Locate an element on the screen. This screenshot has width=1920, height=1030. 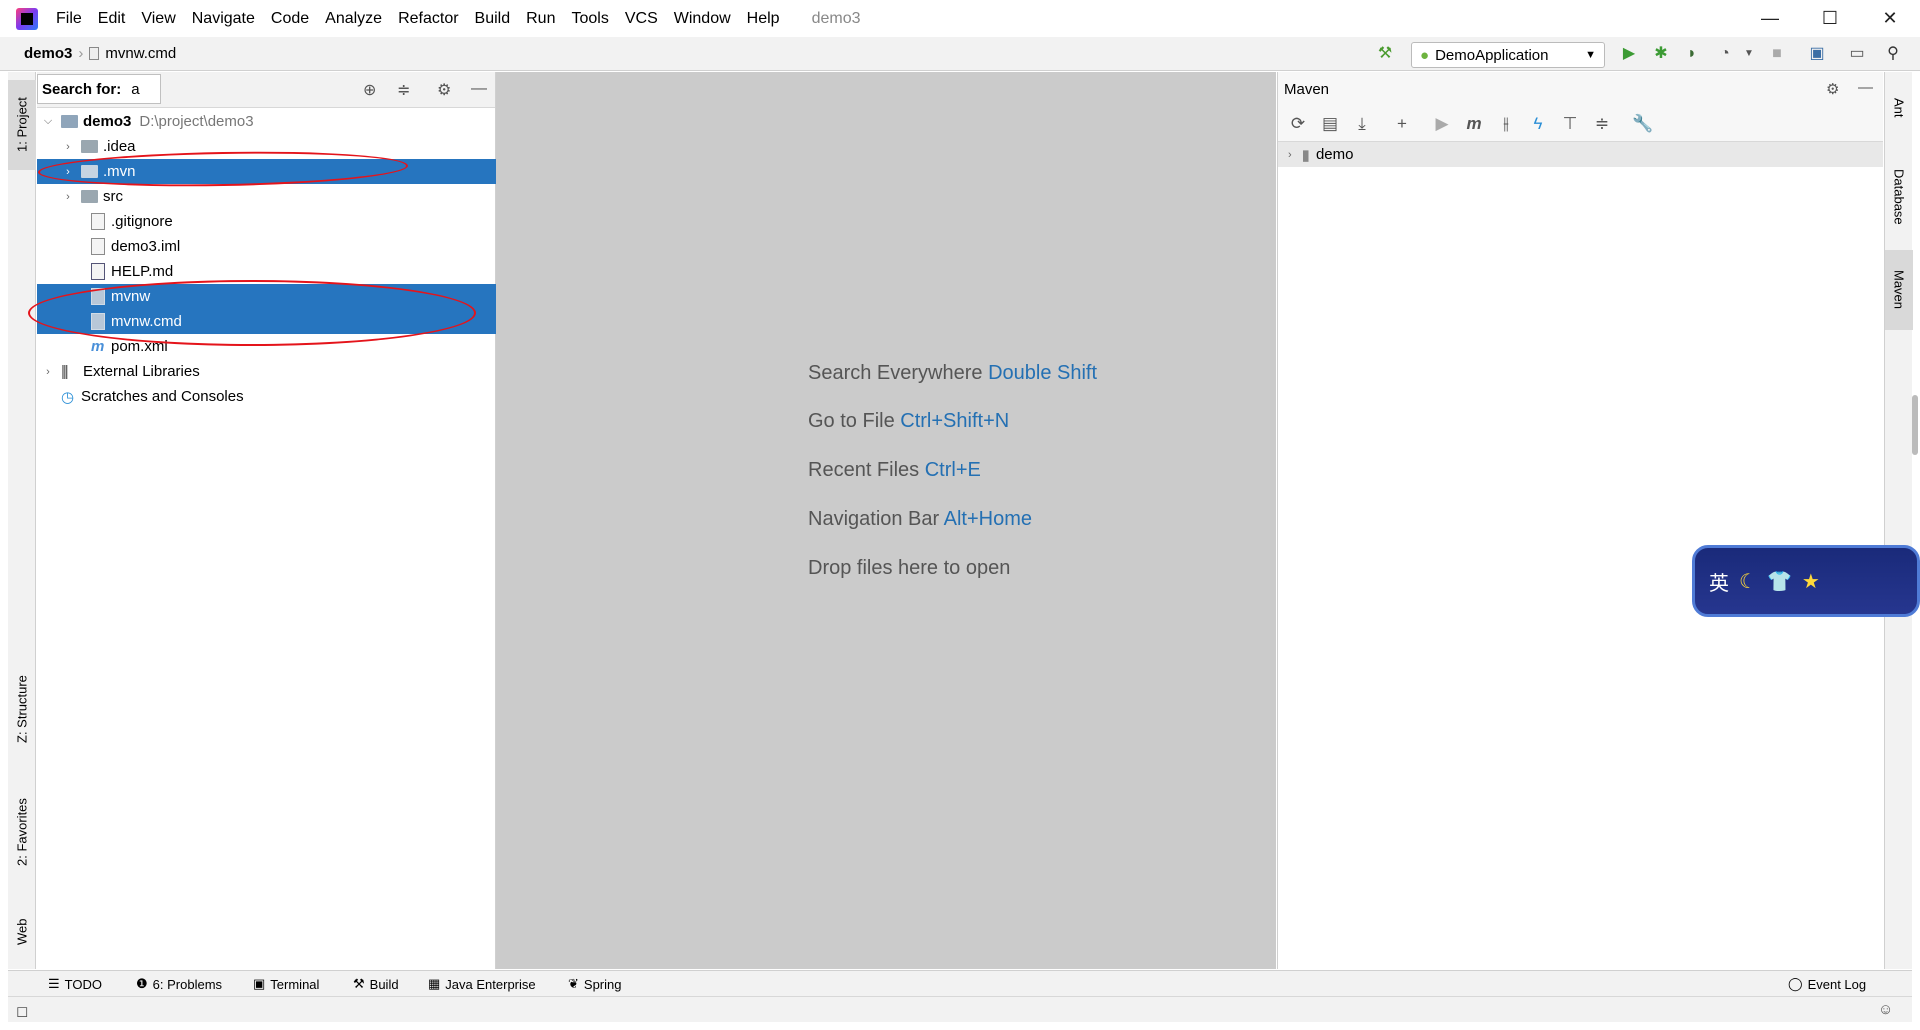
status-bar: ◻ ☺ is located at coordinates (960, 1009).